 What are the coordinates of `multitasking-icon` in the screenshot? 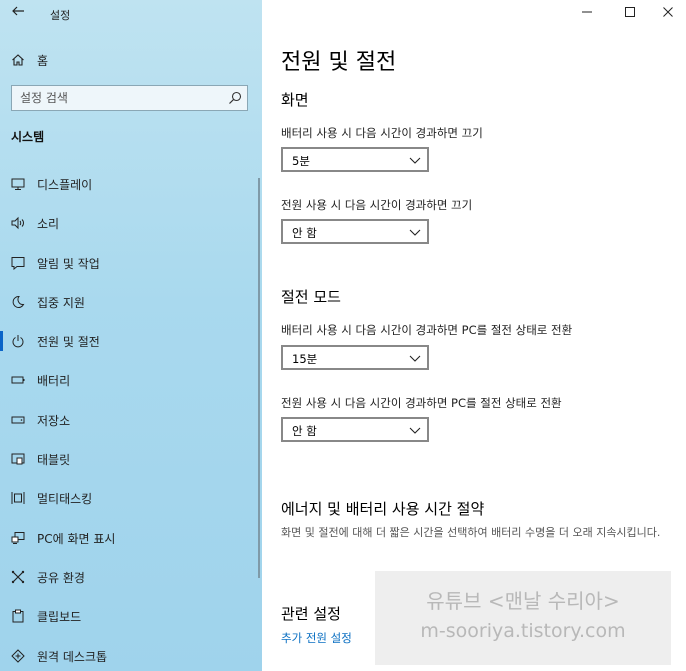 It's located at (18, 498).